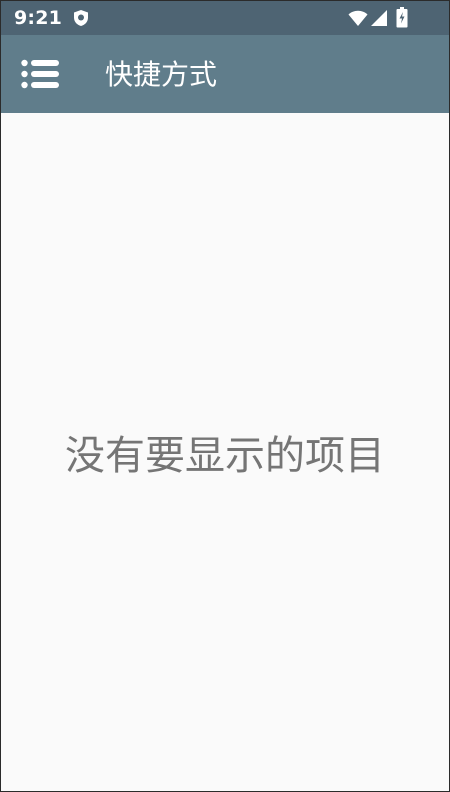  What do you see at coordinates (379, 18) in the screenshot?
I see `signal-icon` at bounding box center [379, 18].